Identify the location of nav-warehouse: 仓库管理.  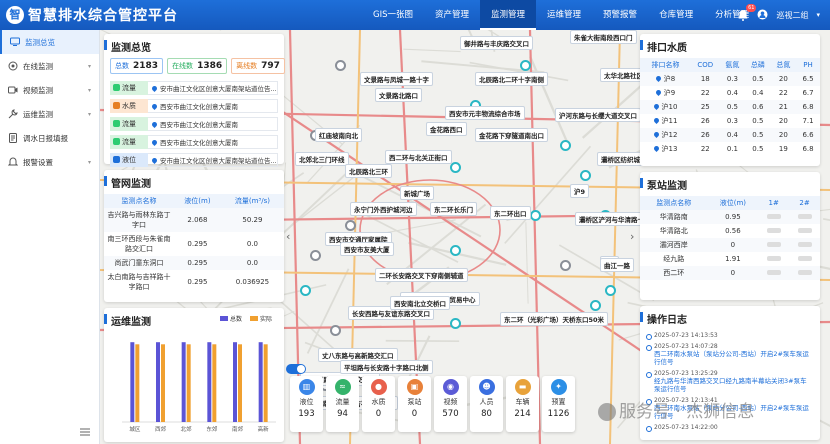
(676, 15).